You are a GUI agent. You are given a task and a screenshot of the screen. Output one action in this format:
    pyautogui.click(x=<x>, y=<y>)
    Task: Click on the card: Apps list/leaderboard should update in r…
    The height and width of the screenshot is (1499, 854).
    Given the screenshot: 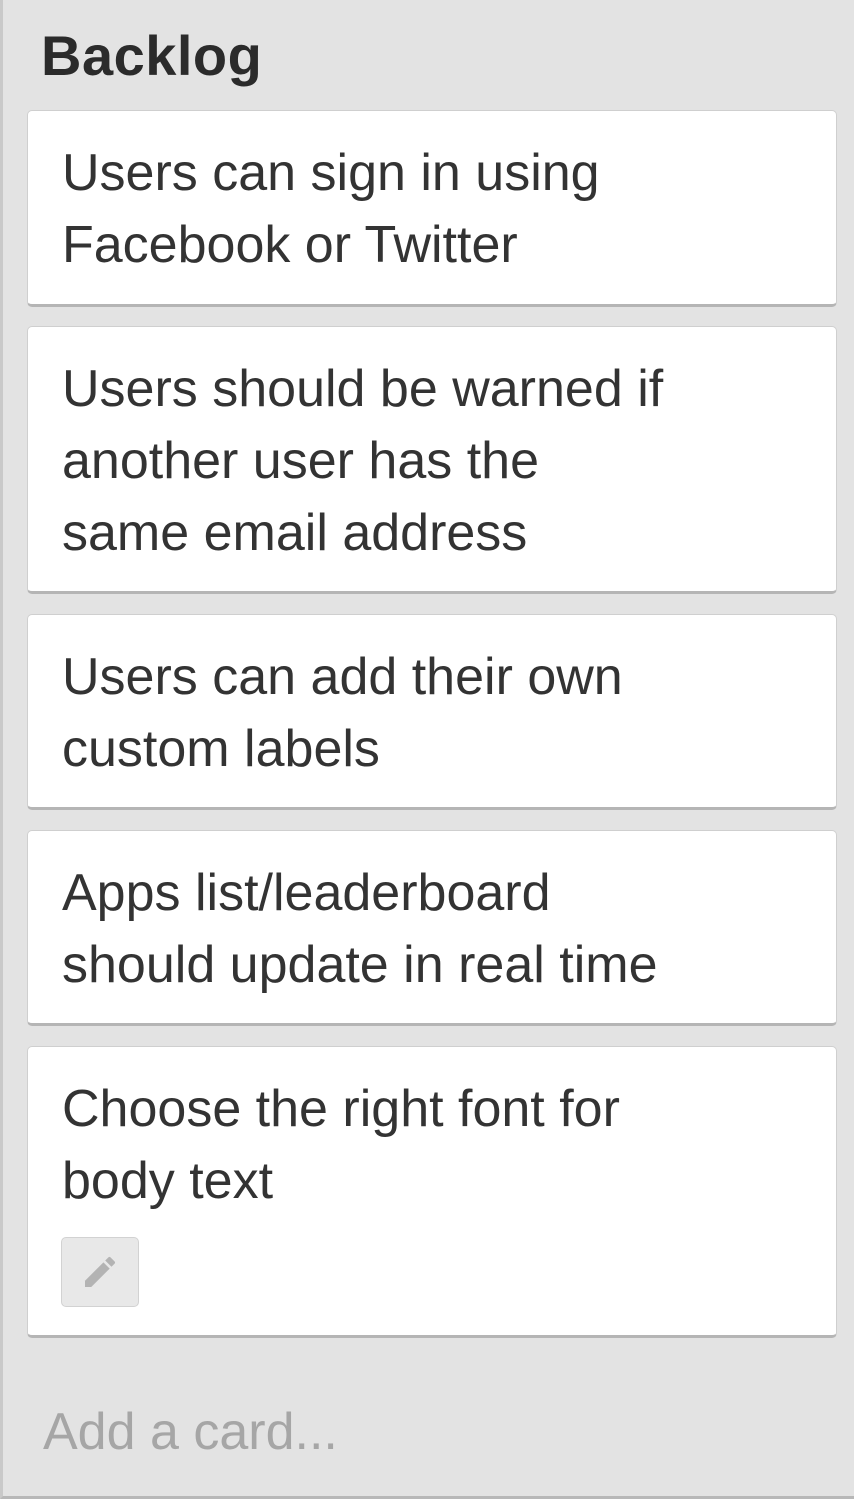 What is the action you would take?
    pyautogui.click(x=432, y=928)
    